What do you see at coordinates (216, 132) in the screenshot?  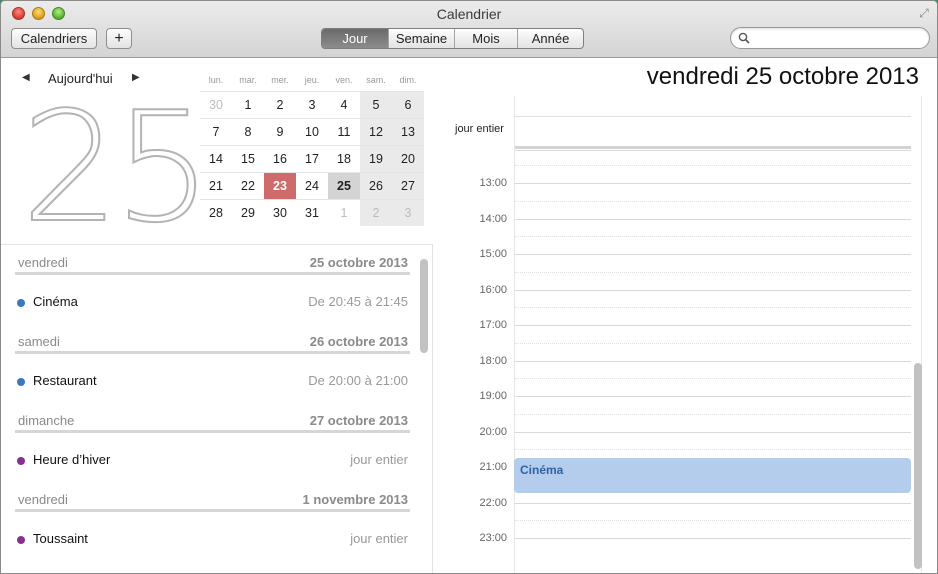 I see `mini-calendar-day: 7` at bounding box center [216, 132].